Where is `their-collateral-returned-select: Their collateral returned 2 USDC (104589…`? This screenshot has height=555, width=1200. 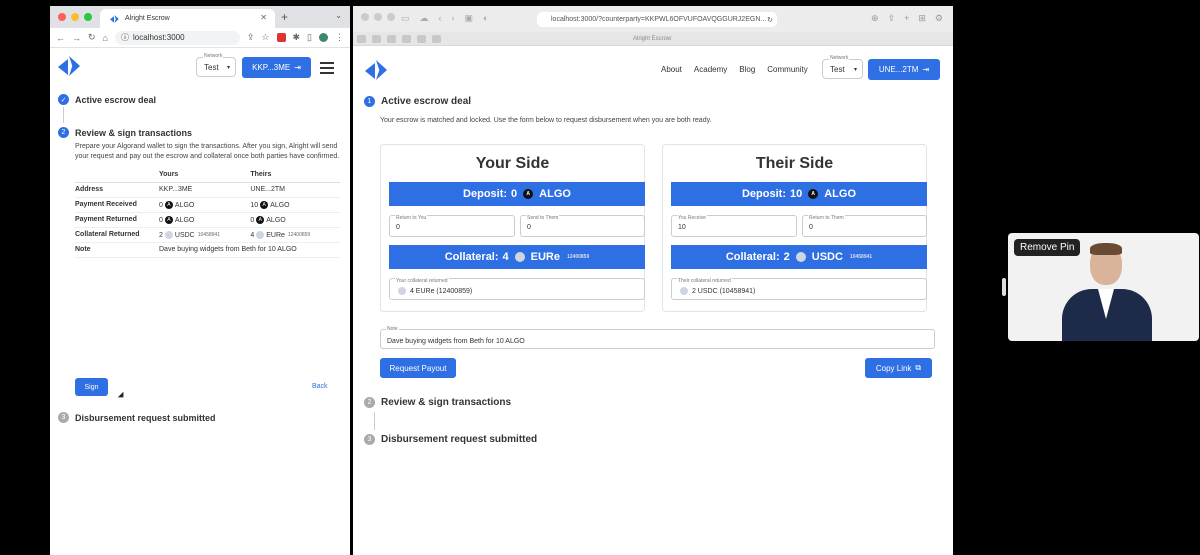
their-collateral-returned-select: Their collateral returned 2 USDC (104589… is located at coordinates (799, 289).